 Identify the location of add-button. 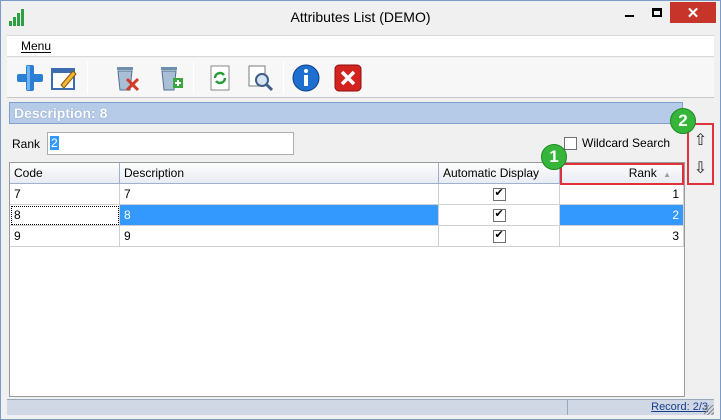
(30, 78).